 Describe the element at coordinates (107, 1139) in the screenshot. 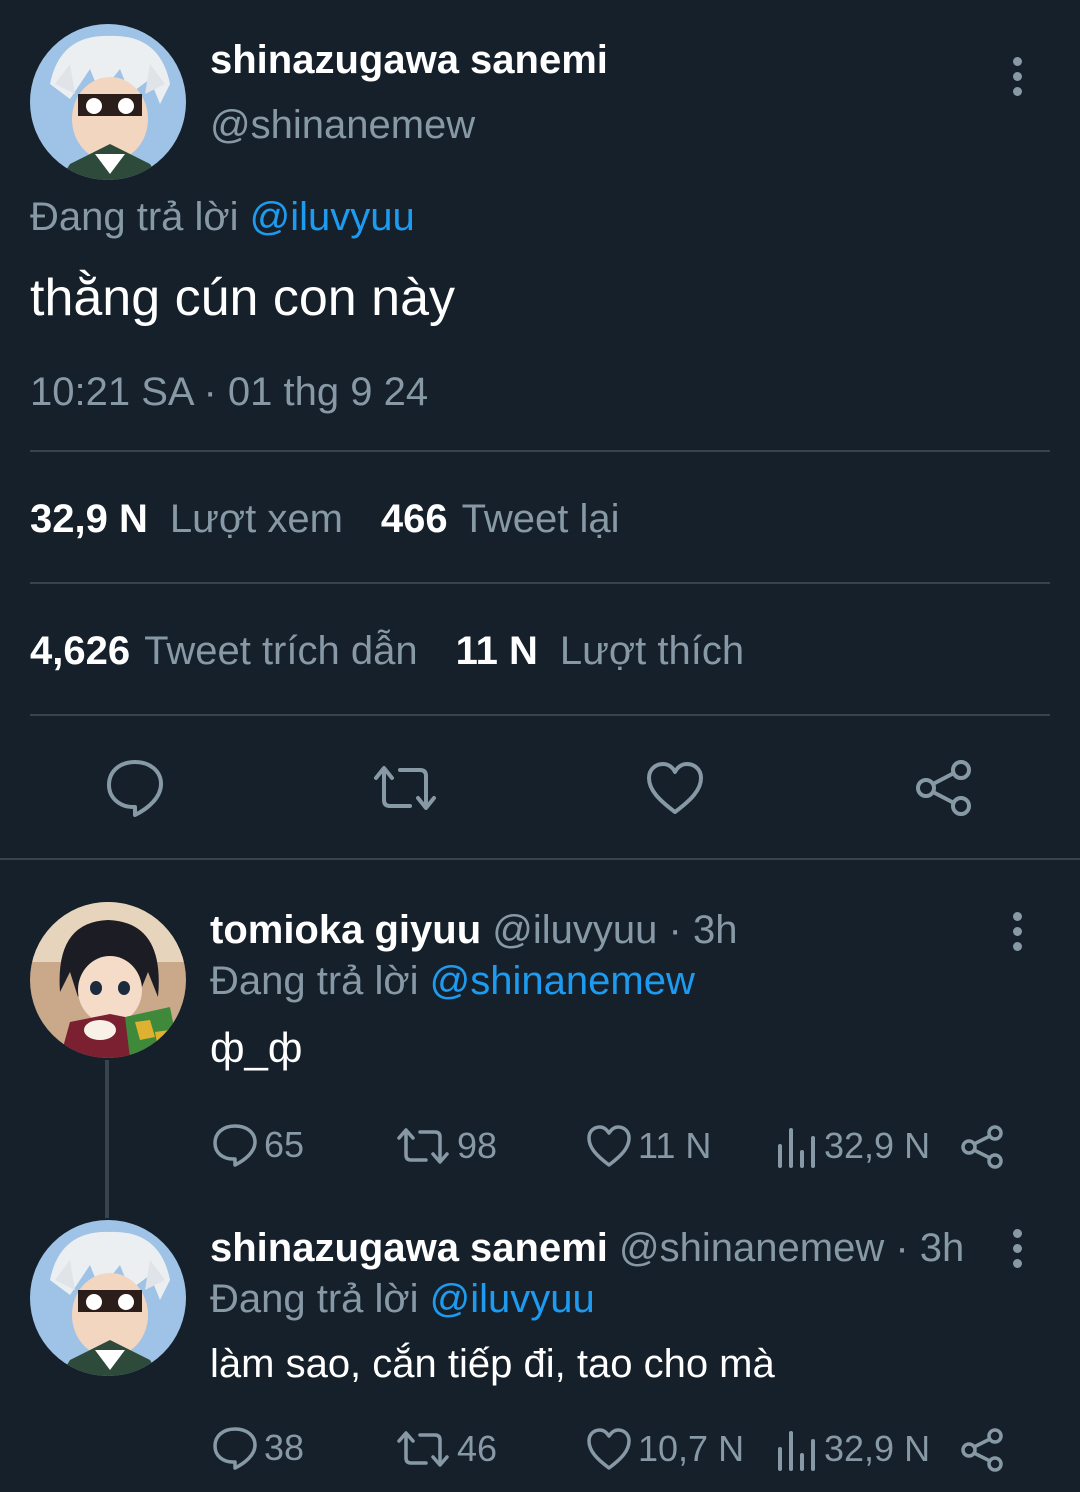

I see `thread-line` at that location.